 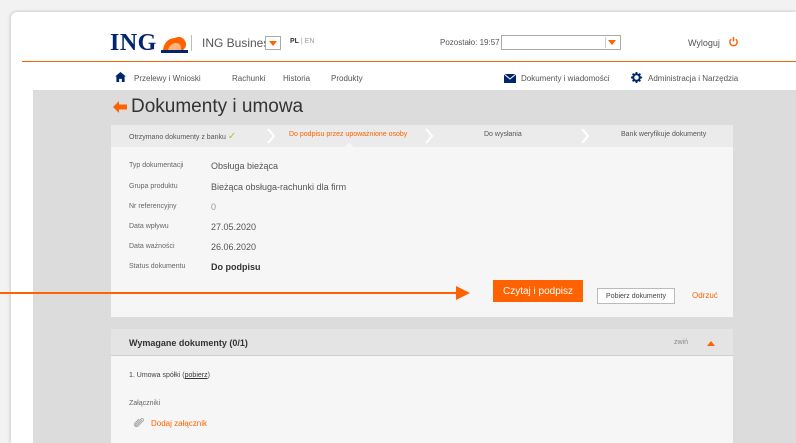 What do you see at coordinates (565, 78) in the screenshot?
I see `nav-documents: Dokumenty i wiadomości` at bounding box center [565, 78].